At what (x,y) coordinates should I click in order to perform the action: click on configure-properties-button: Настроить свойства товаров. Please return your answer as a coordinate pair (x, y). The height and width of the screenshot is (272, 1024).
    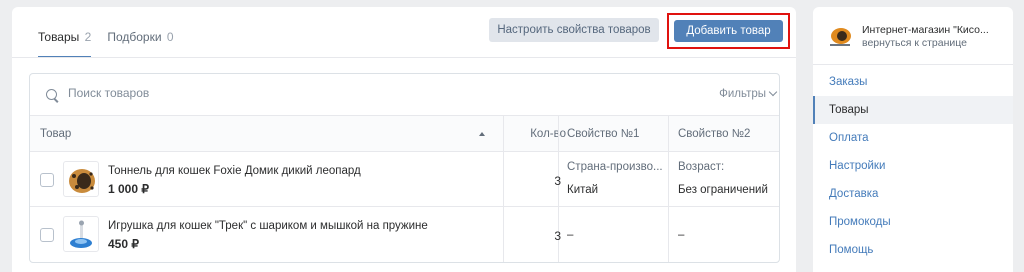
    Looking at the image, I should click on (574, 30).